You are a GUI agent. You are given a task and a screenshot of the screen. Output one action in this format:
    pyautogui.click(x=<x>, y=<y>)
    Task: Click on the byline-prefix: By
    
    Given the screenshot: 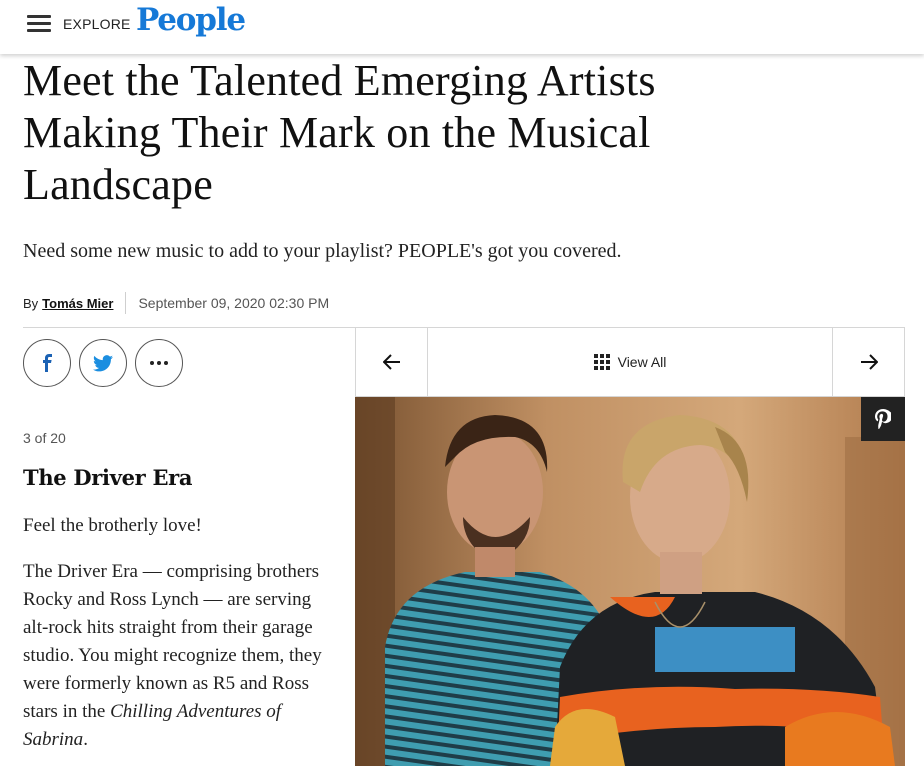 What is the action you would take?
    pyautogui.click(x=31, y=303)
    